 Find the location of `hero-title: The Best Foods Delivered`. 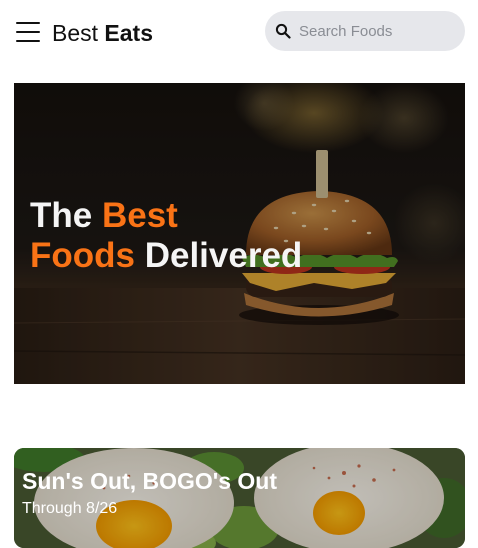

hero-title: The Best Foods Delivered is located at coordinates (166, 236).